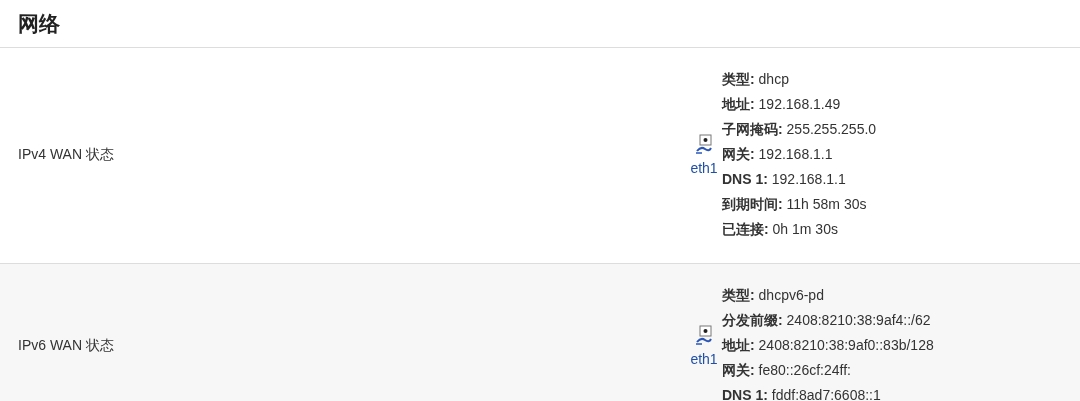 The width and height of the screenshot is (1080, 401). I want to click on detail-line: DNS 1: 192.168.1.1, so click(784, 179).